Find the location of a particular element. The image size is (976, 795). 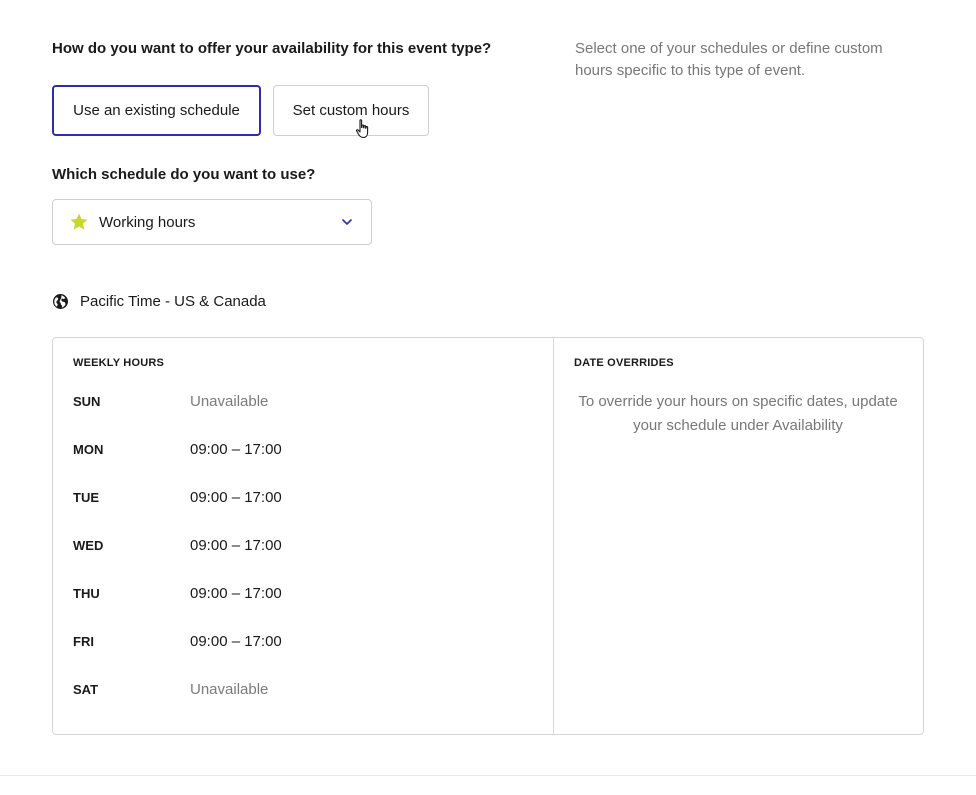

panel-divider is located at coordinates (553, 536).